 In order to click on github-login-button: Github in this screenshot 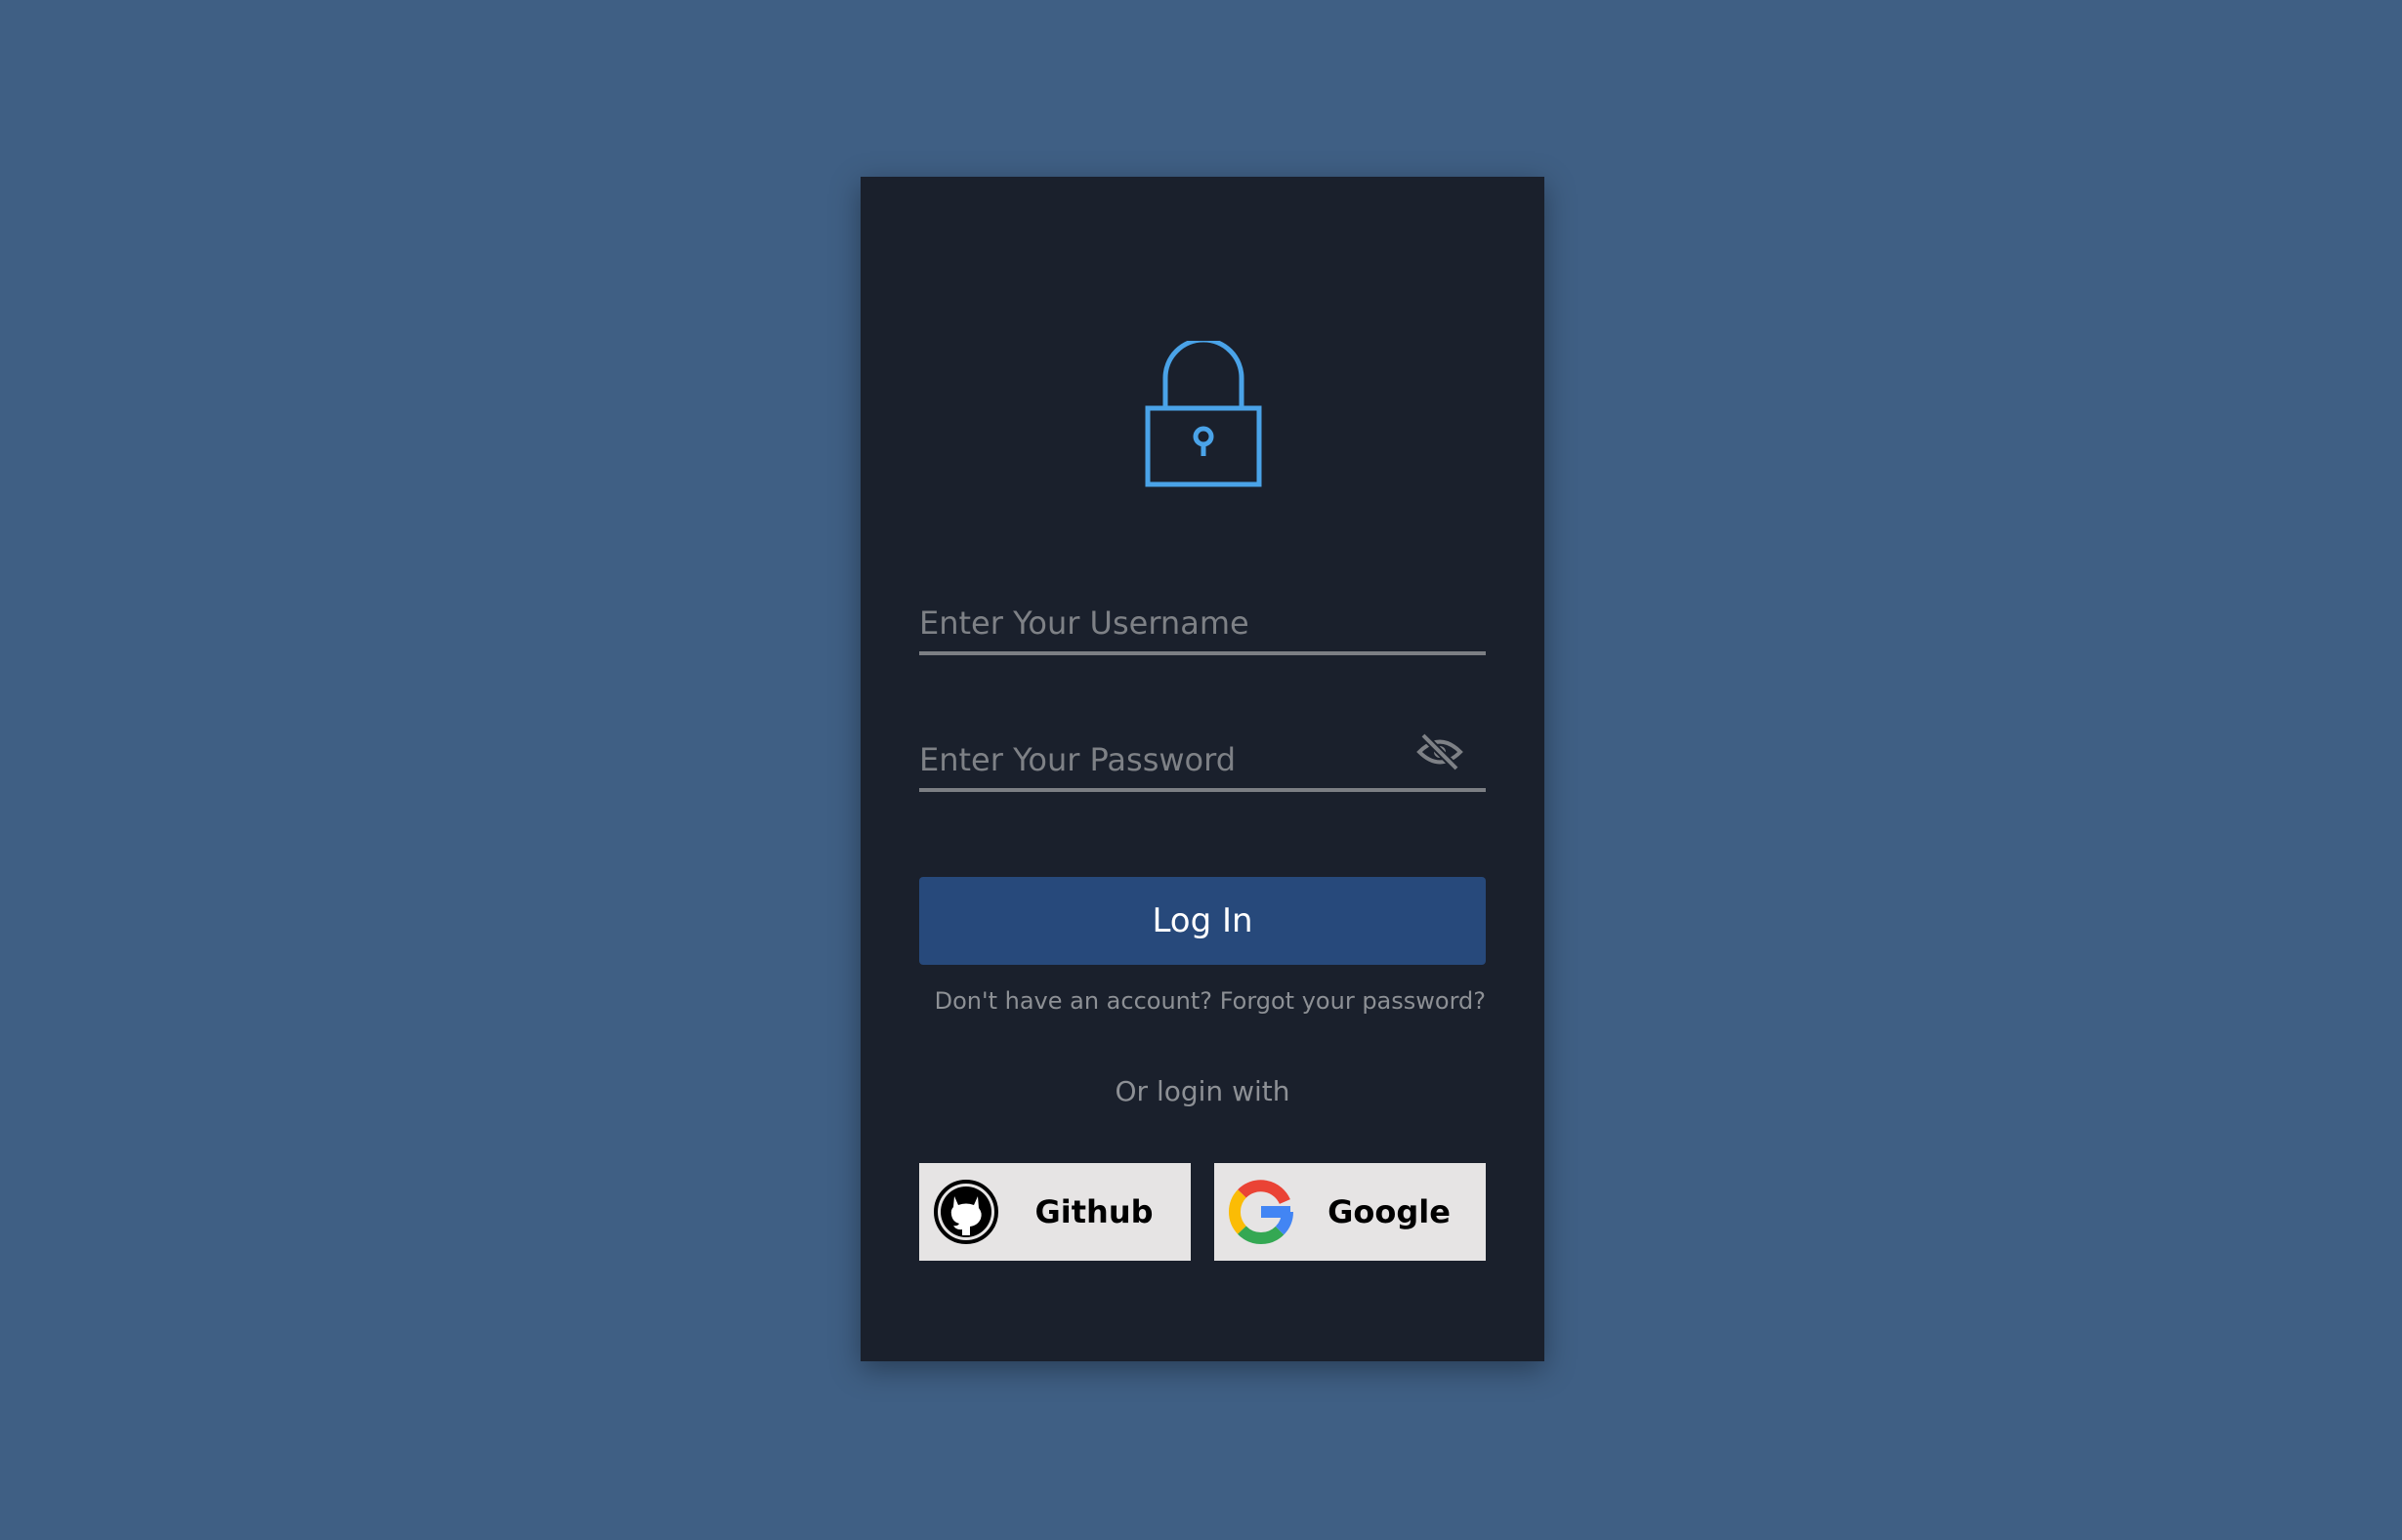, I will do `click(1055, 1212)`.